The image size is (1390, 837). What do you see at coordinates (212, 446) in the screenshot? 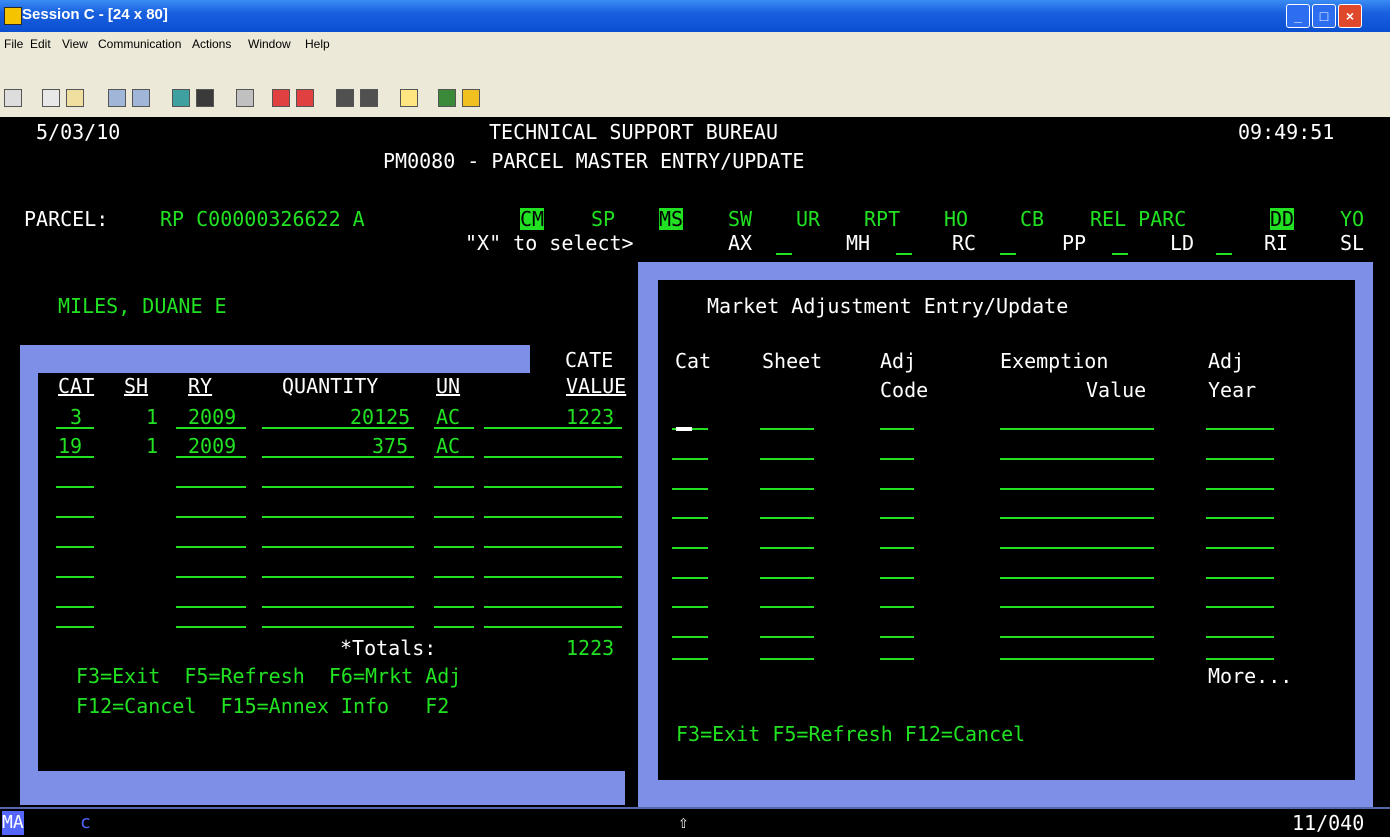
I see `row2-ry: 2009` at bounding box center [212, 446].